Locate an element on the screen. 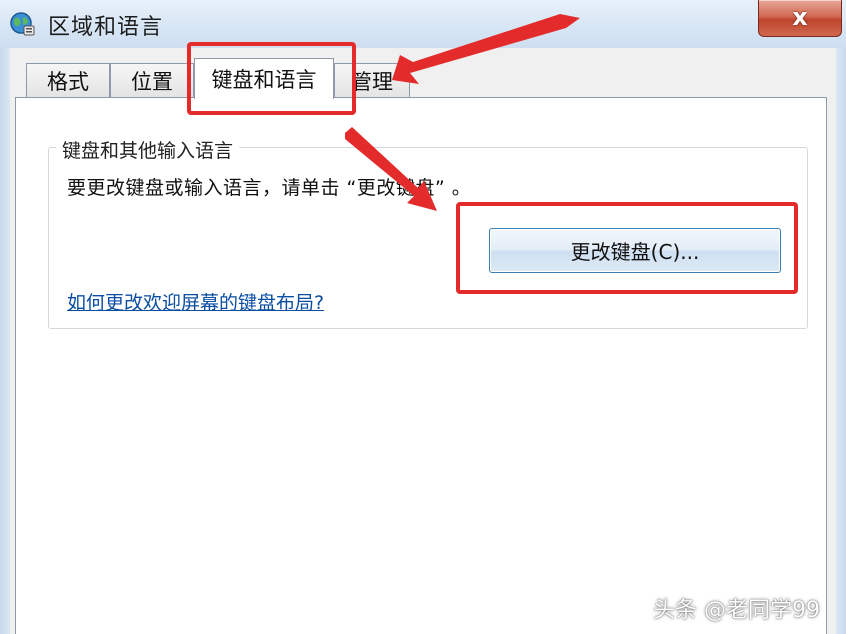 The width and height of the screenshot is (846, 634). close-icon: x is located at coordinates (800, 17).